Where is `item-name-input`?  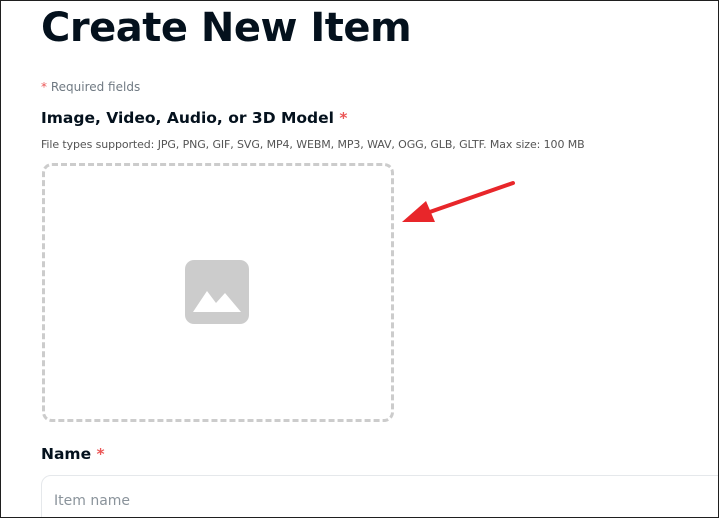
item-name-input is located at coordinates (379, 496).